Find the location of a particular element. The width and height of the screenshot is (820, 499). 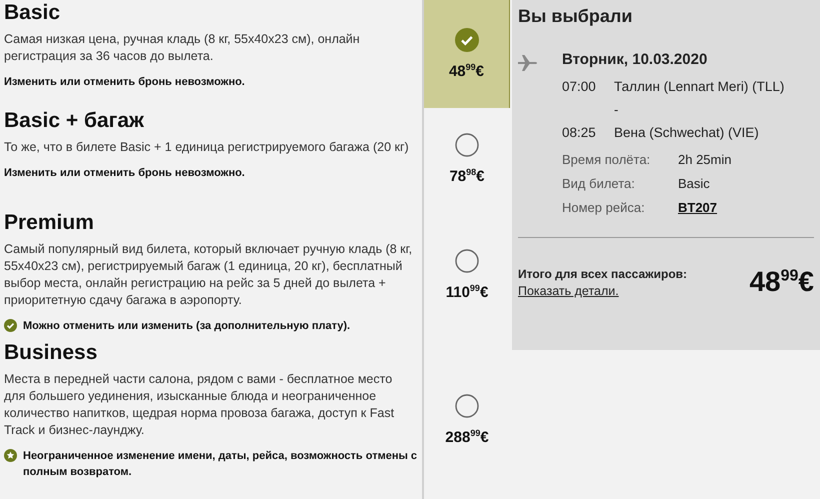

fare-note: Неограниченное изменение имени, даты, рейса, возможность отмены с полным возвратом. is located at coordinates (220, 464).